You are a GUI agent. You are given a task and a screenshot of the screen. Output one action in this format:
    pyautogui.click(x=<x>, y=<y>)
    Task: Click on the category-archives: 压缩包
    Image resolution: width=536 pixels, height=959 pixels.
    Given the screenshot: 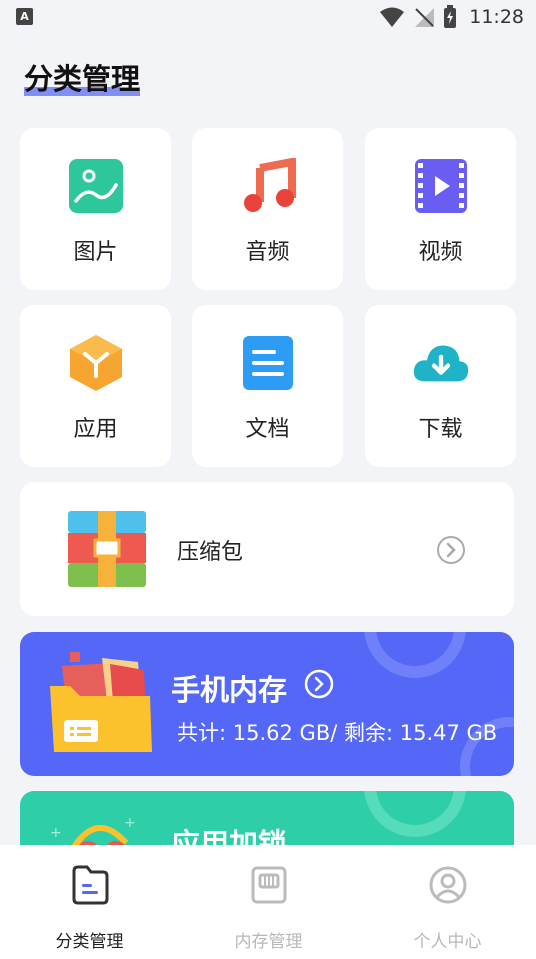 What is the action you would take?
    pyautogui.click(x=267, y=549)
    